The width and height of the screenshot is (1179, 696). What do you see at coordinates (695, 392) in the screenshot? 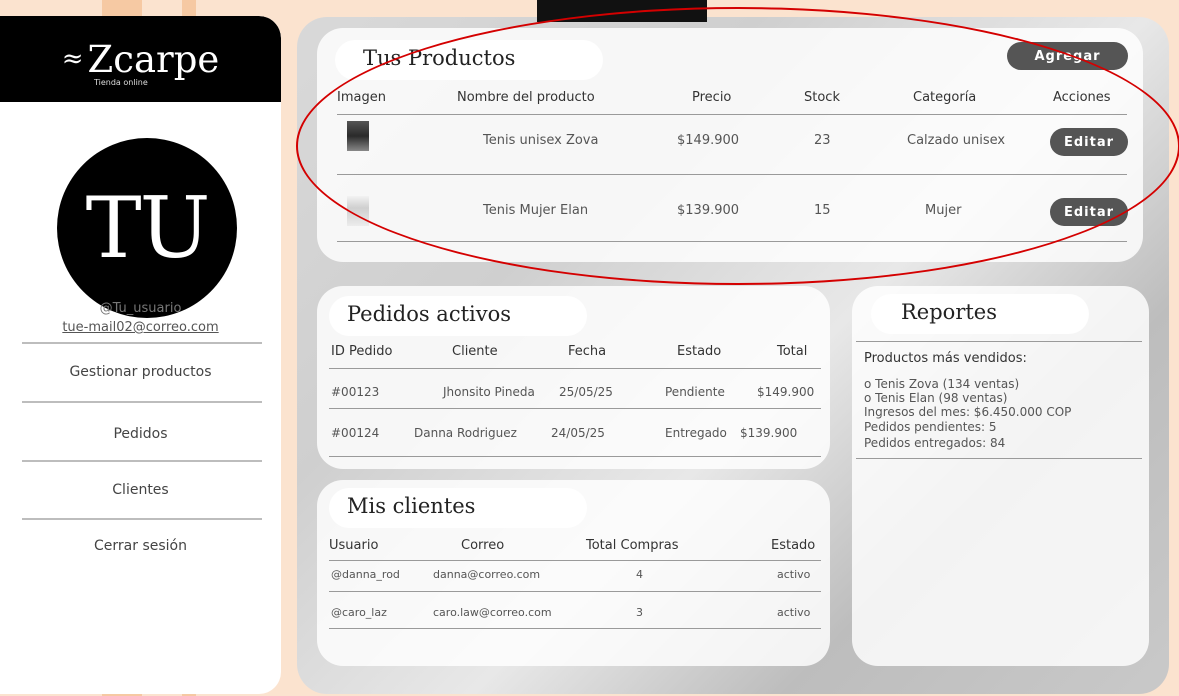
I see `order-status: Pendiente` at bounding box center [695, 392].